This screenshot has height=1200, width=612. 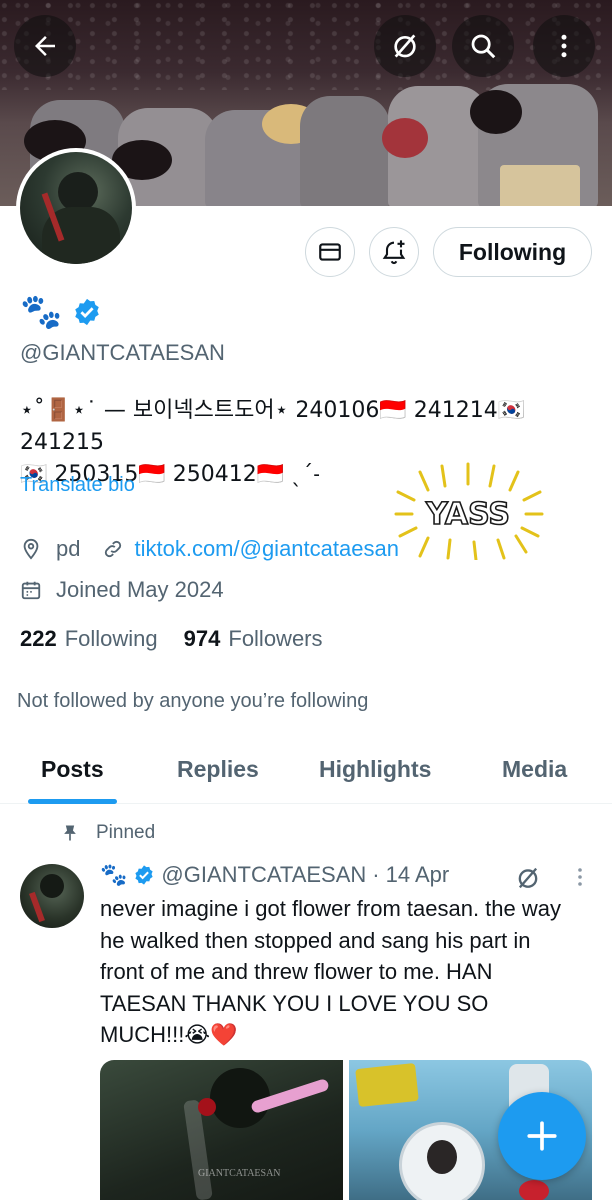 What do you see at coordinates (534, 769) in the screenshot?
I see `tab-media: Media` at bounding box center [534, 769].